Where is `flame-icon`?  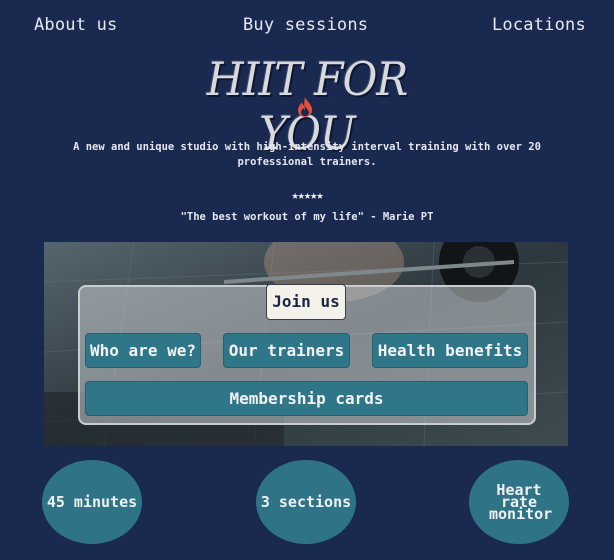
flame-icon is located at coordinates (305, 107).